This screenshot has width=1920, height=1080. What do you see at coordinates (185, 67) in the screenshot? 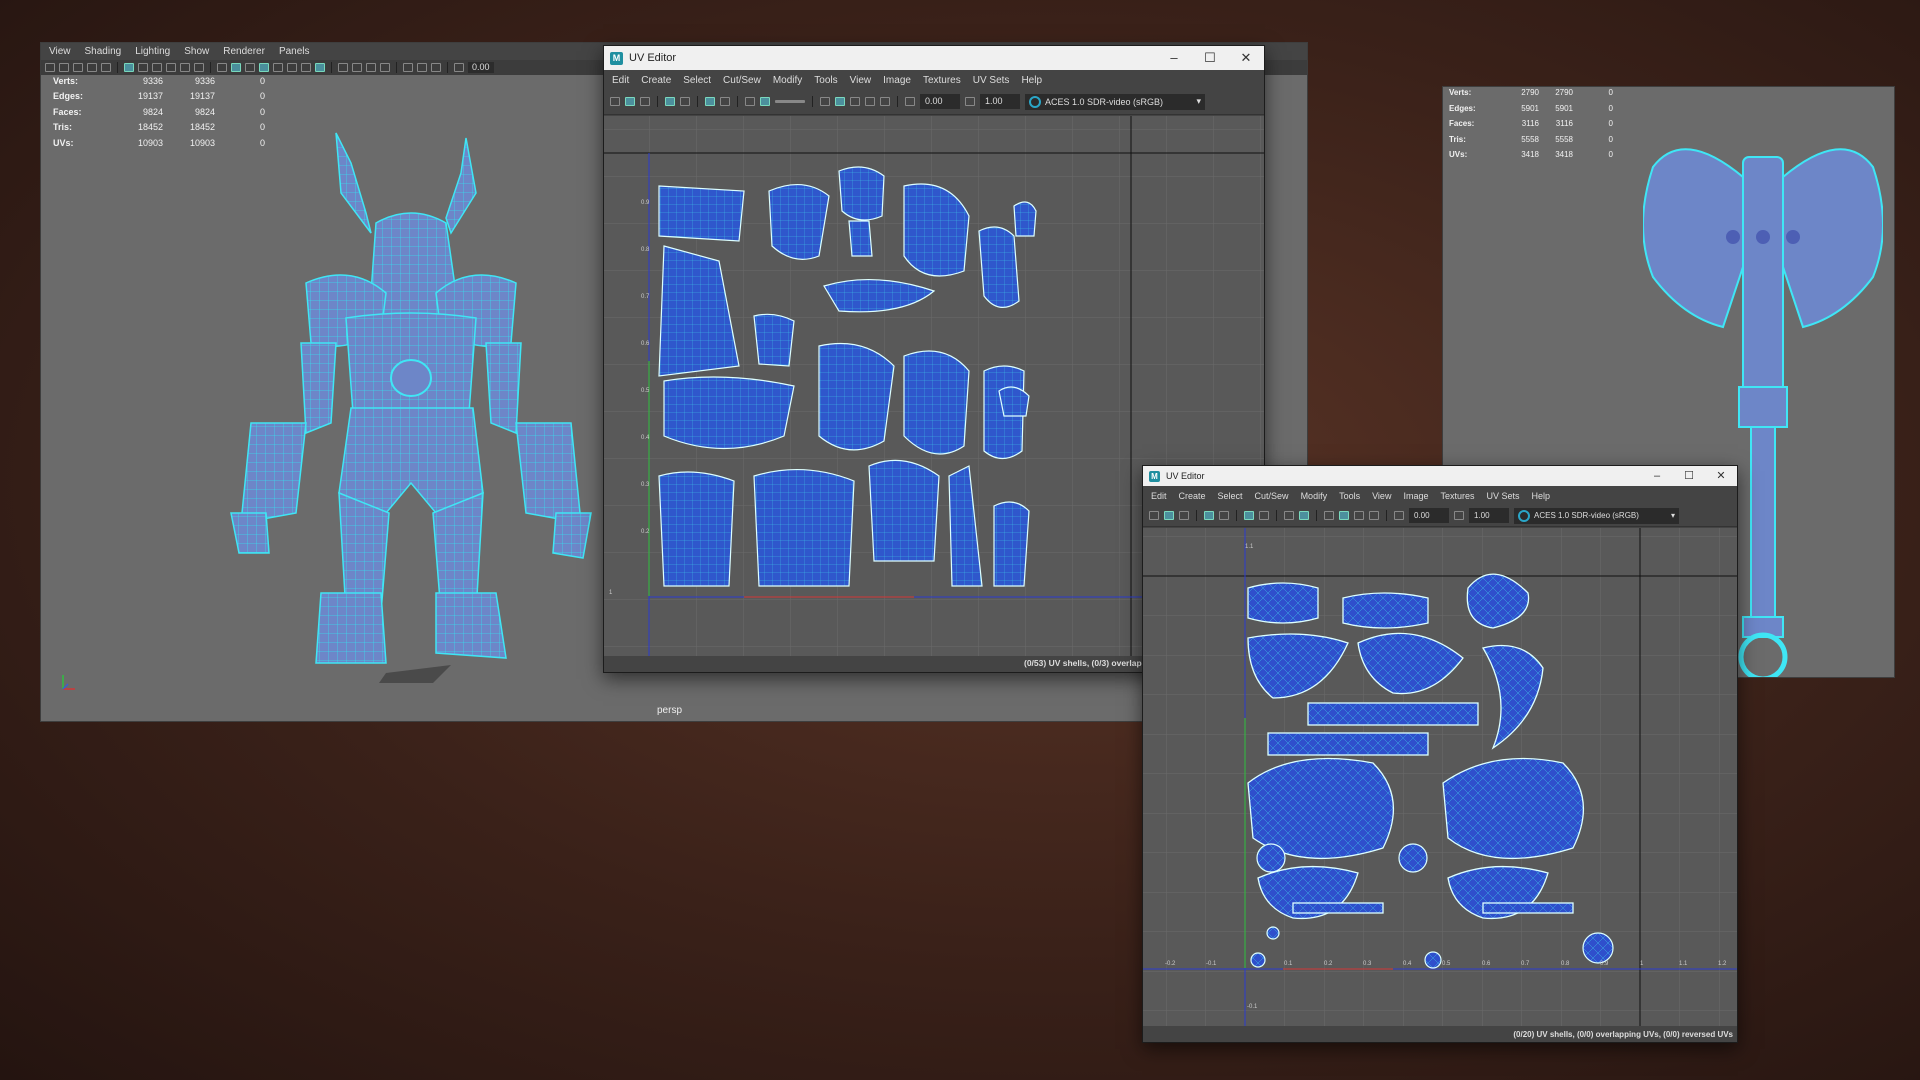
I see `safe-action-icon` at bounding box center [185, 67].